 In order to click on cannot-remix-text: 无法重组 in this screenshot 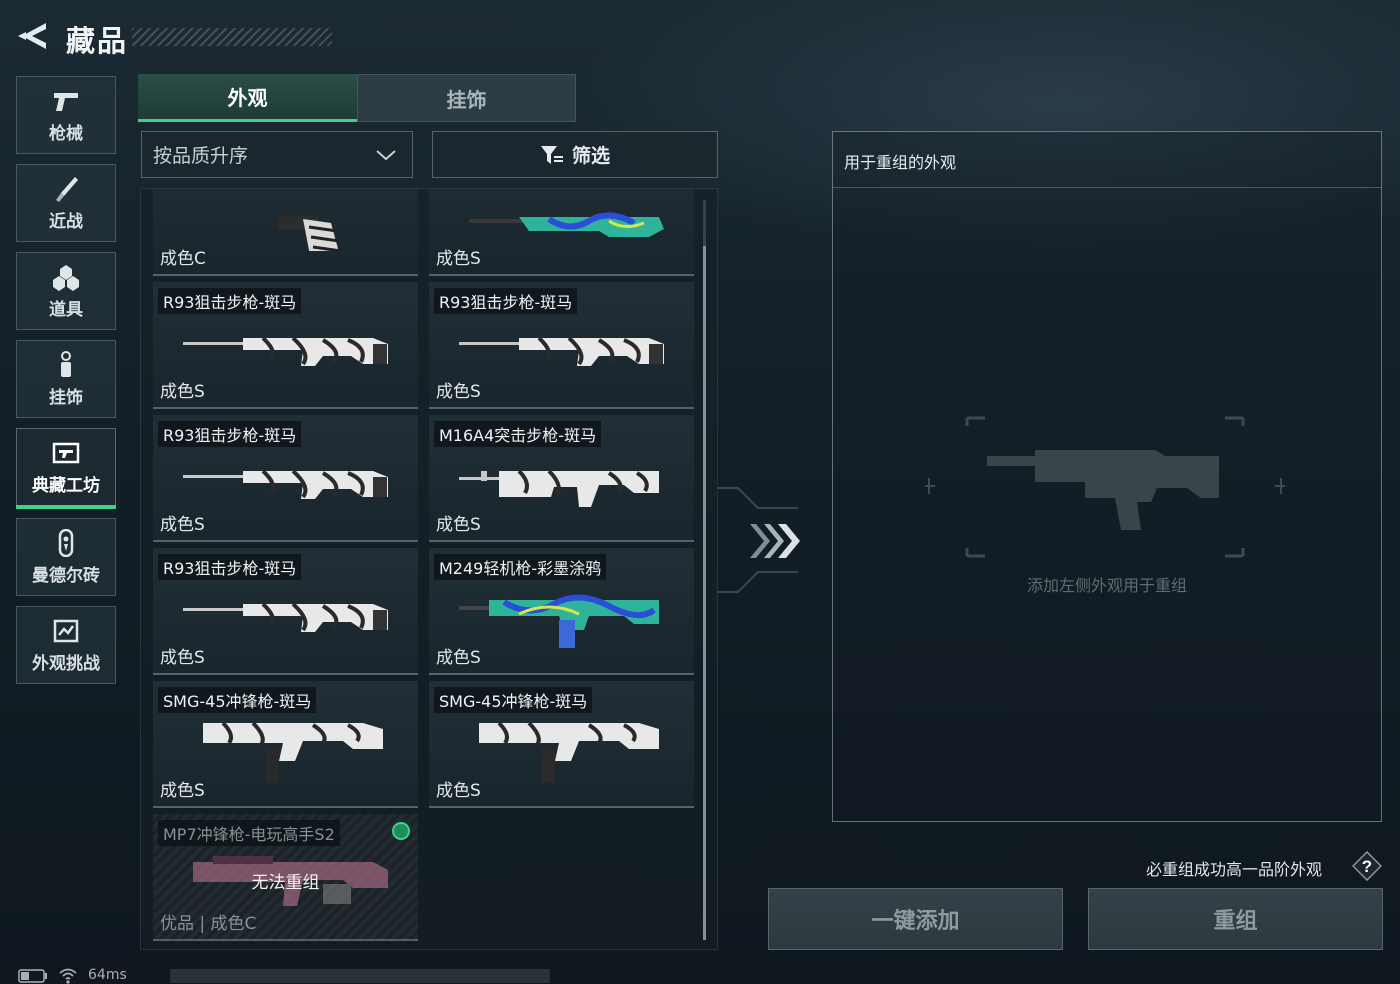, I will do `click(285, 883)`.